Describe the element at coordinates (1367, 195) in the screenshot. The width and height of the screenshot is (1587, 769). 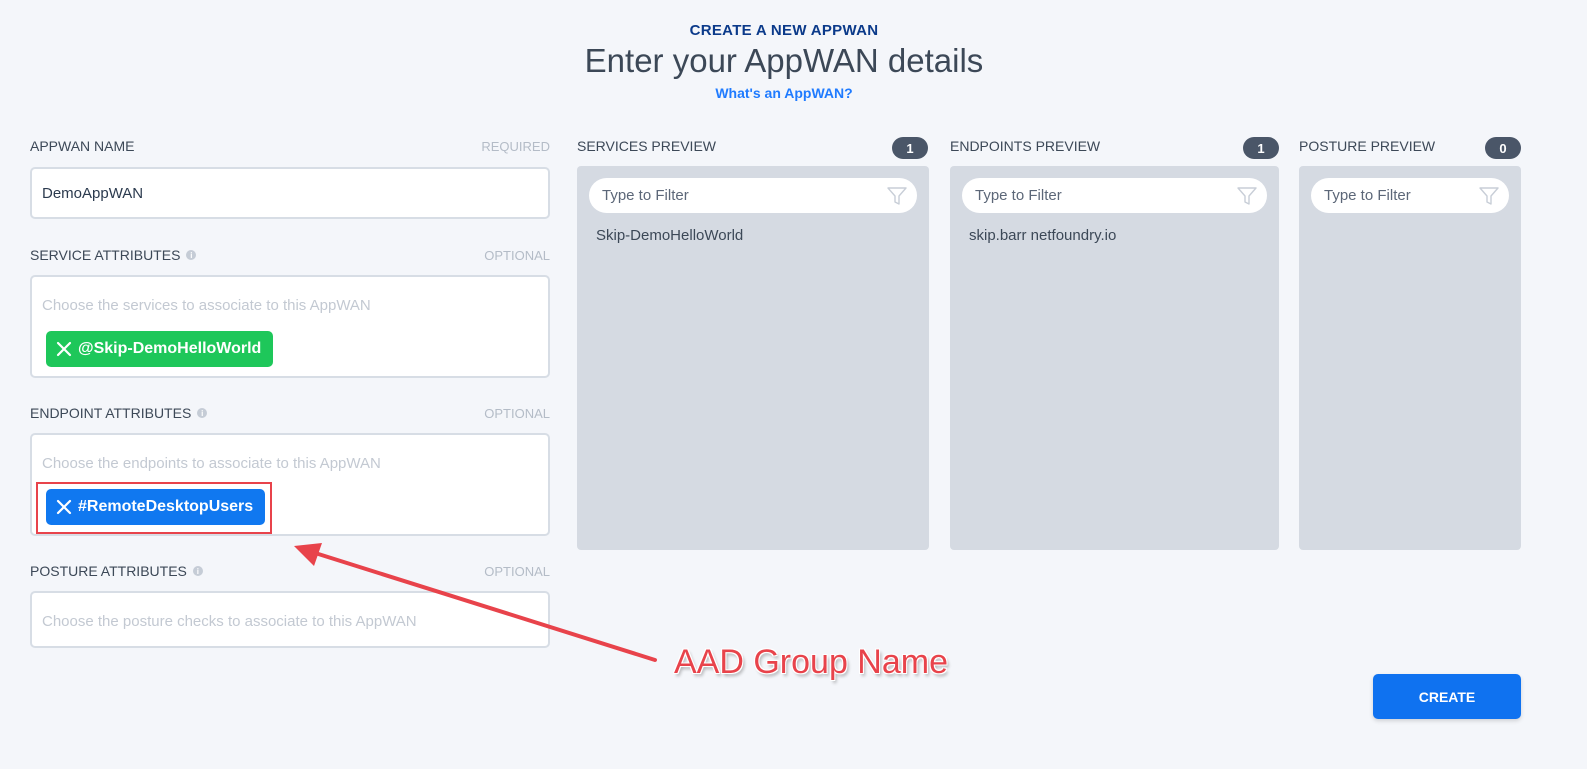
I see `posture-filter-placeholder: Type to Filter` at that location.